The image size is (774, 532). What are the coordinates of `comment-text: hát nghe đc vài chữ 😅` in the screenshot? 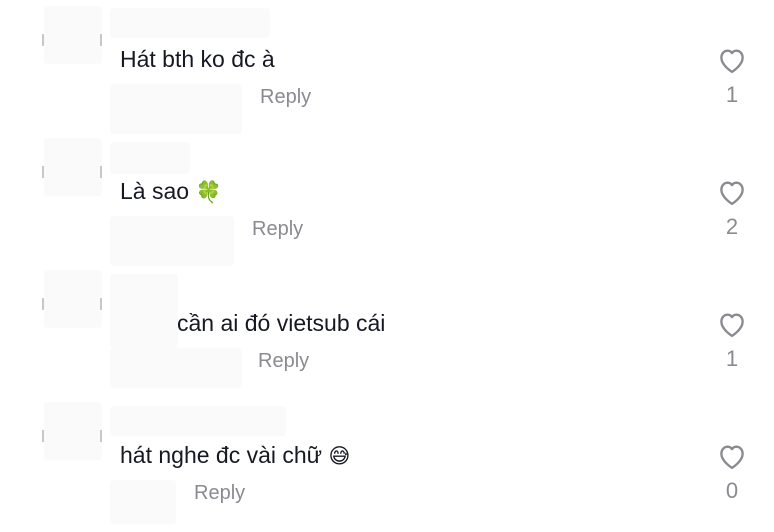 It's located at (235, 455).